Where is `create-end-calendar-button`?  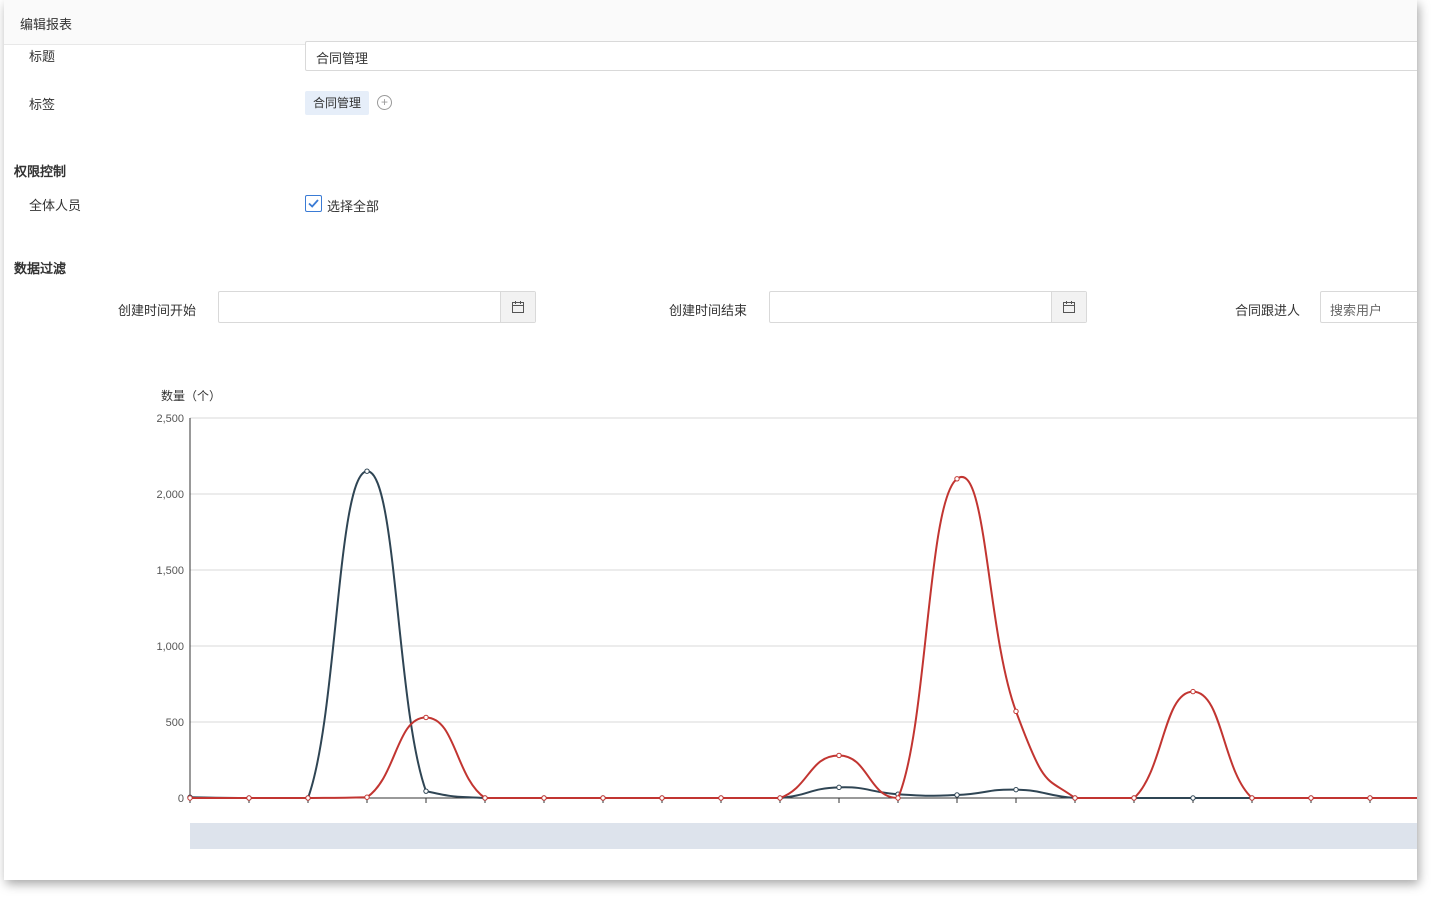
create-end-calendar-button is located at coordinates (1068, 307).